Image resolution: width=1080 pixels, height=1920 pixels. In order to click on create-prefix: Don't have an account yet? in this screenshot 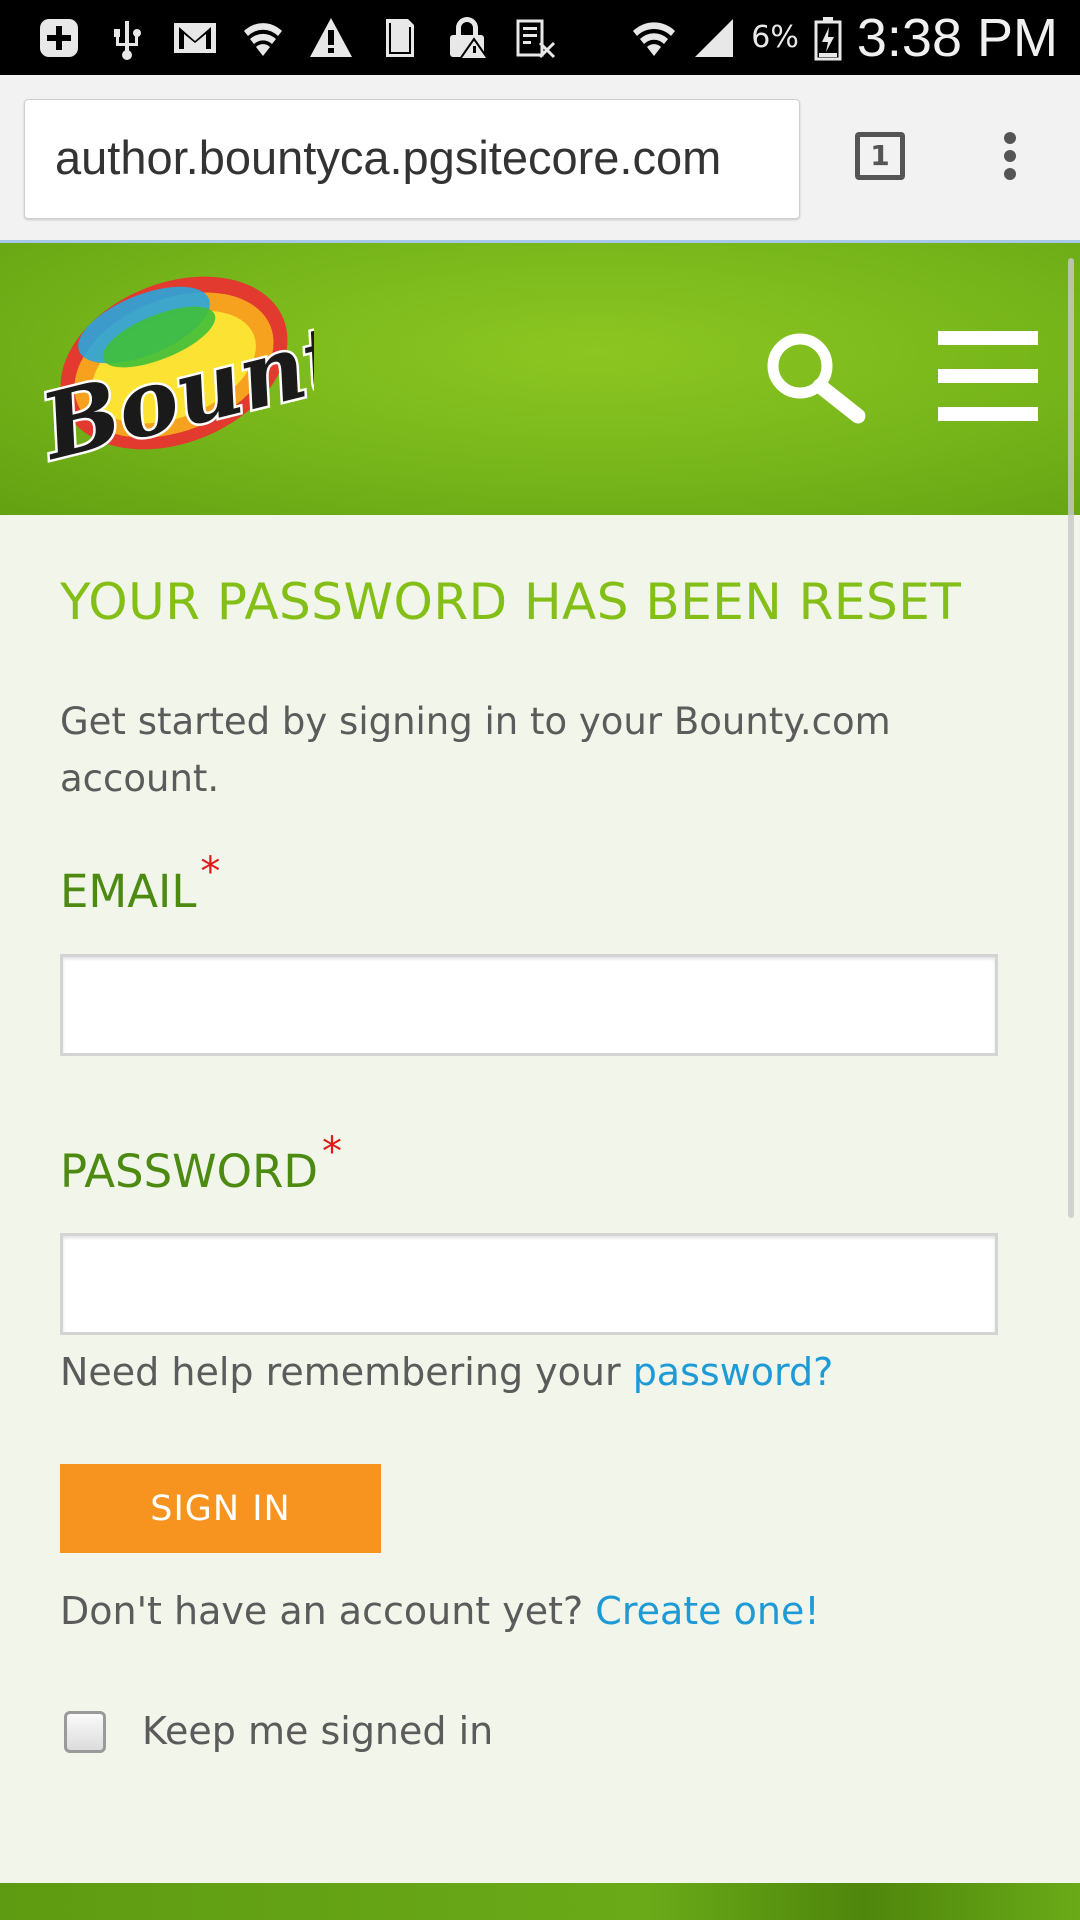, I will do `click(322, 1611)`.